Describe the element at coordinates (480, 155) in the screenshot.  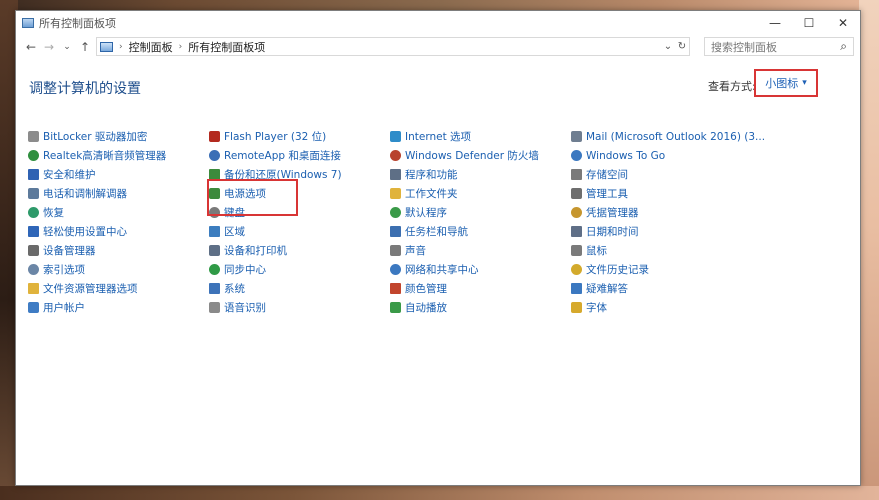
I see `control-panel-item: Windows Defender 防火墙` at that location.